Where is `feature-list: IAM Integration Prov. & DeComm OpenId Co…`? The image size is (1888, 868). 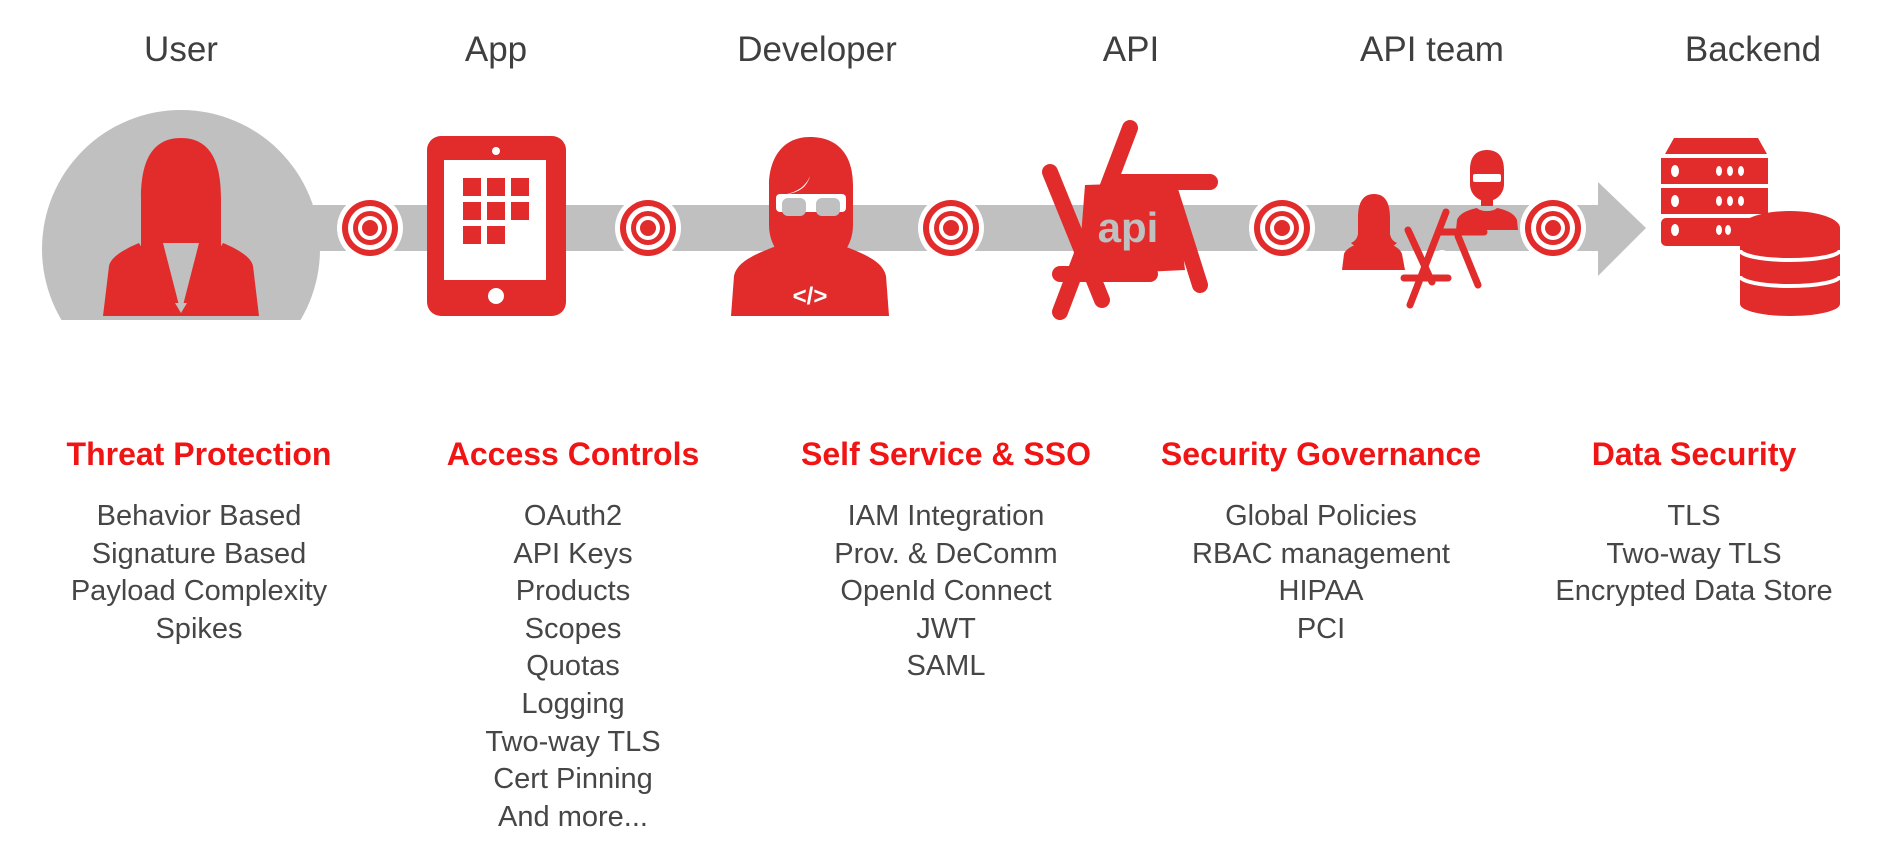
feature-list: IAM Integration Prov. & DeComm OpenId Co… is located at coordinates (946, 592).